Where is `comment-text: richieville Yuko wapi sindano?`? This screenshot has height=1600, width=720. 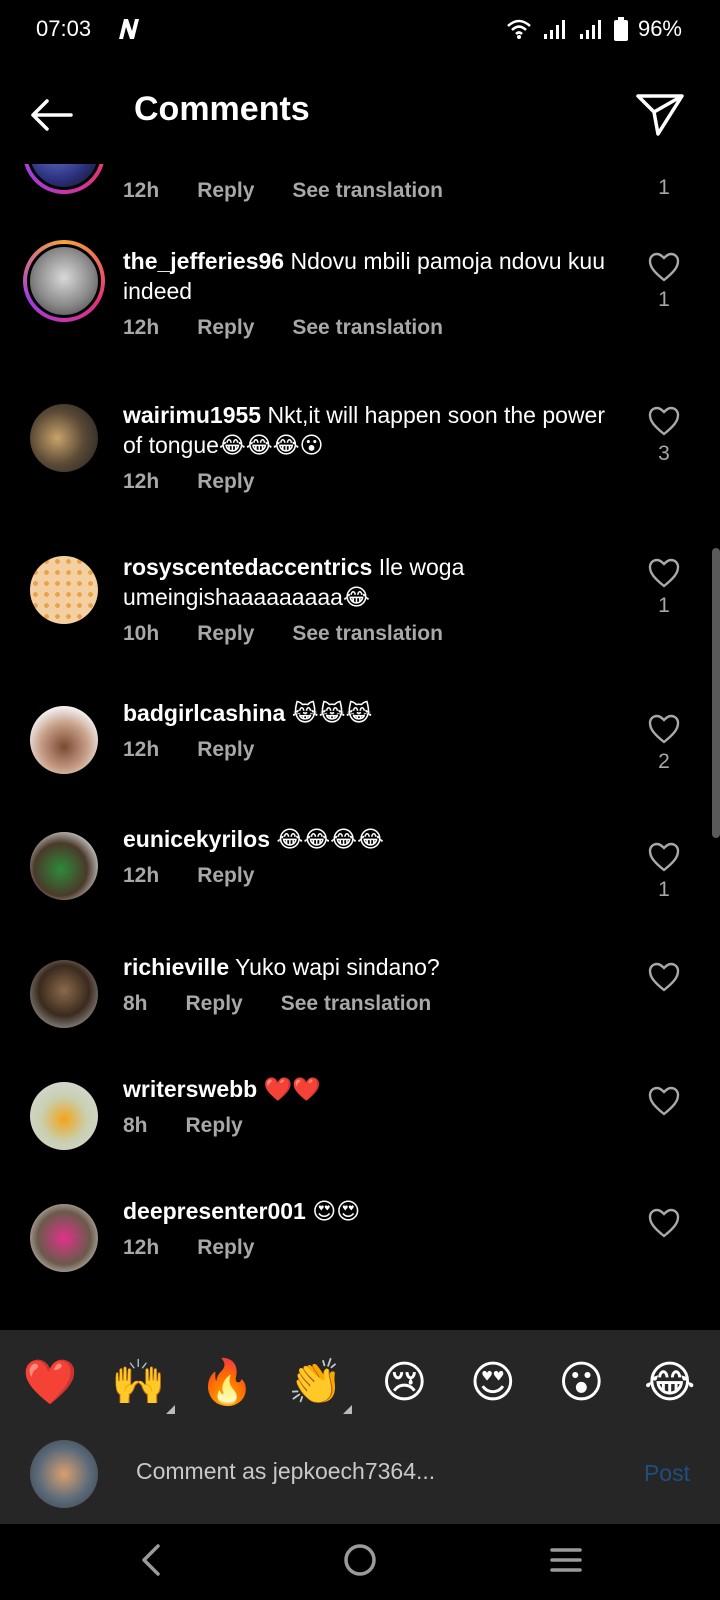
comment-text: richieville Yuko wapi sindano? is located at coordinates (373, 967).